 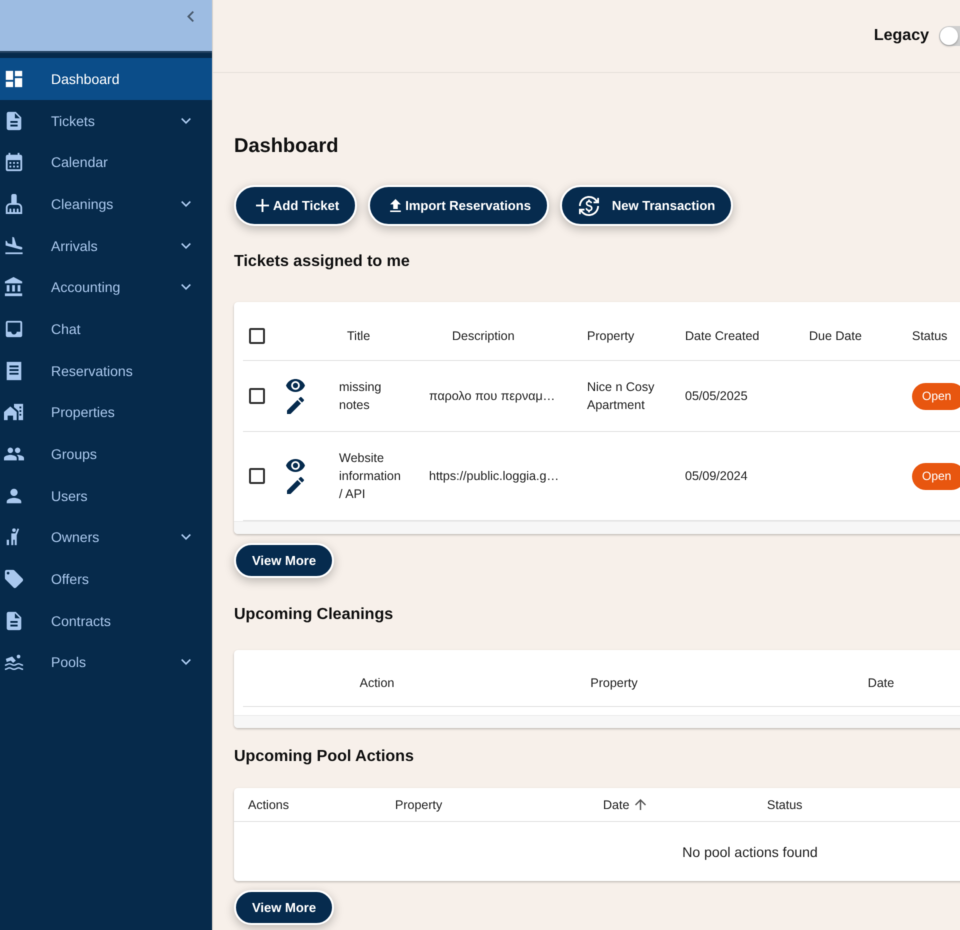 What do you see at coordinates (835, 336) in the screenshot?
I see `column-header: Due Date` at bounding box center [835, 336].